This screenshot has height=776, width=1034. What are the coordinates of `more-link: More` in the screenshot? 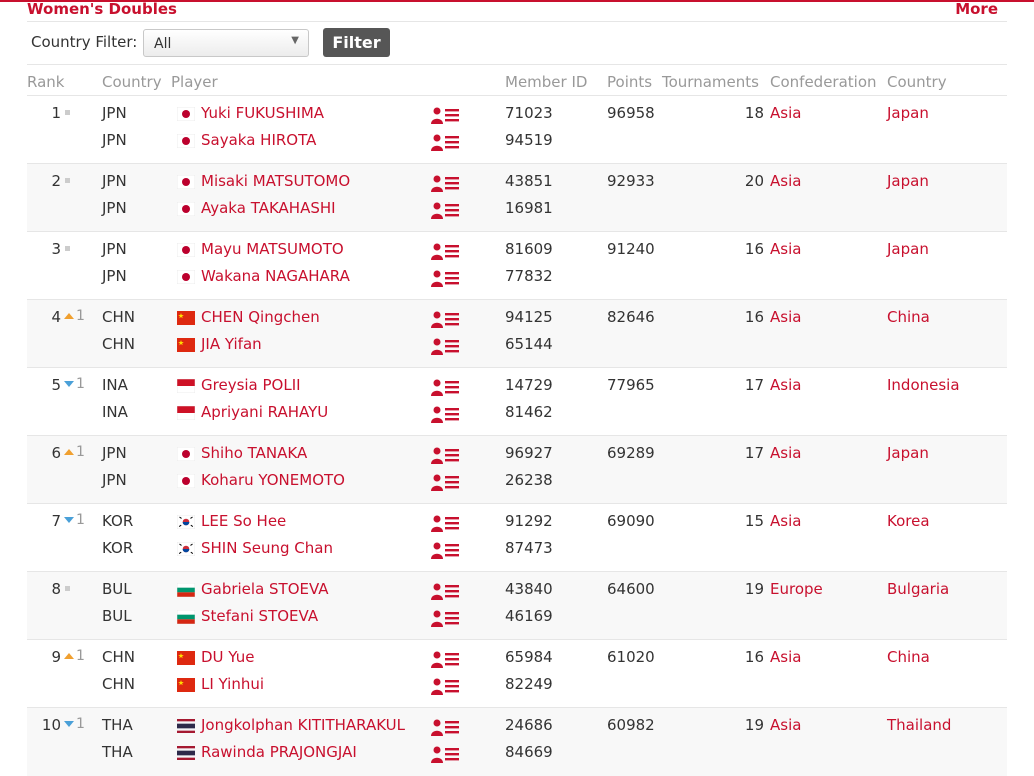 It's located at (976, 9).